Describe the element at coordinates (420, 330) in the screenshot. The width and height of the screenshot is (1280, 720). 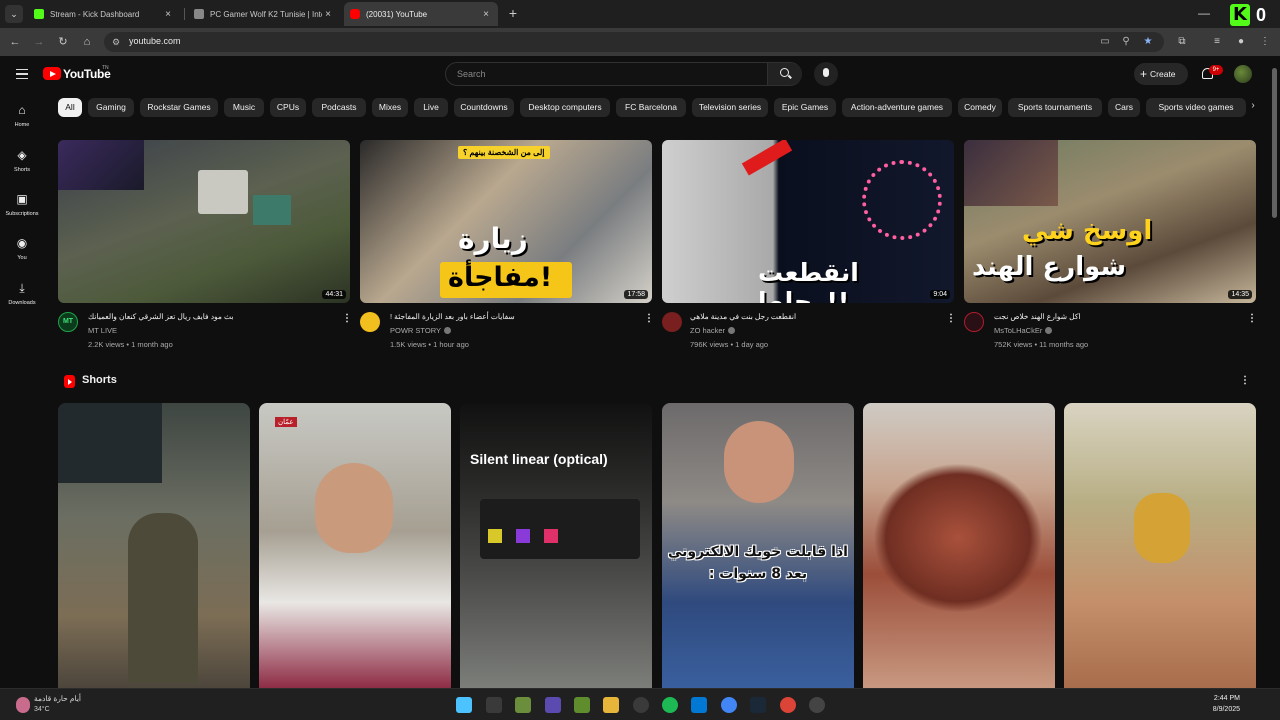
I see `channel-name: POWR STORY` at that location.